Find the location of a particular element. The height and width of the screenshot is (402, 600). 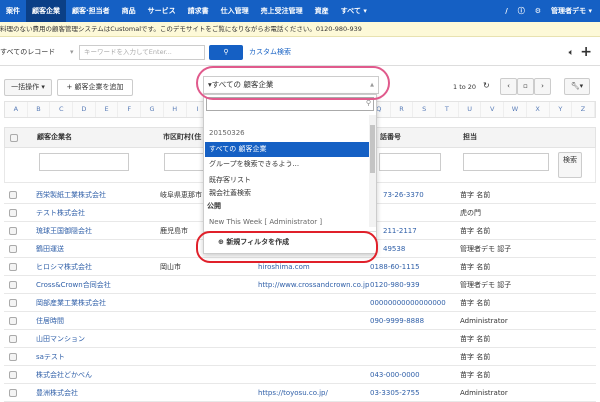

alpha-Y: Y is located at coordinates (561, 109).